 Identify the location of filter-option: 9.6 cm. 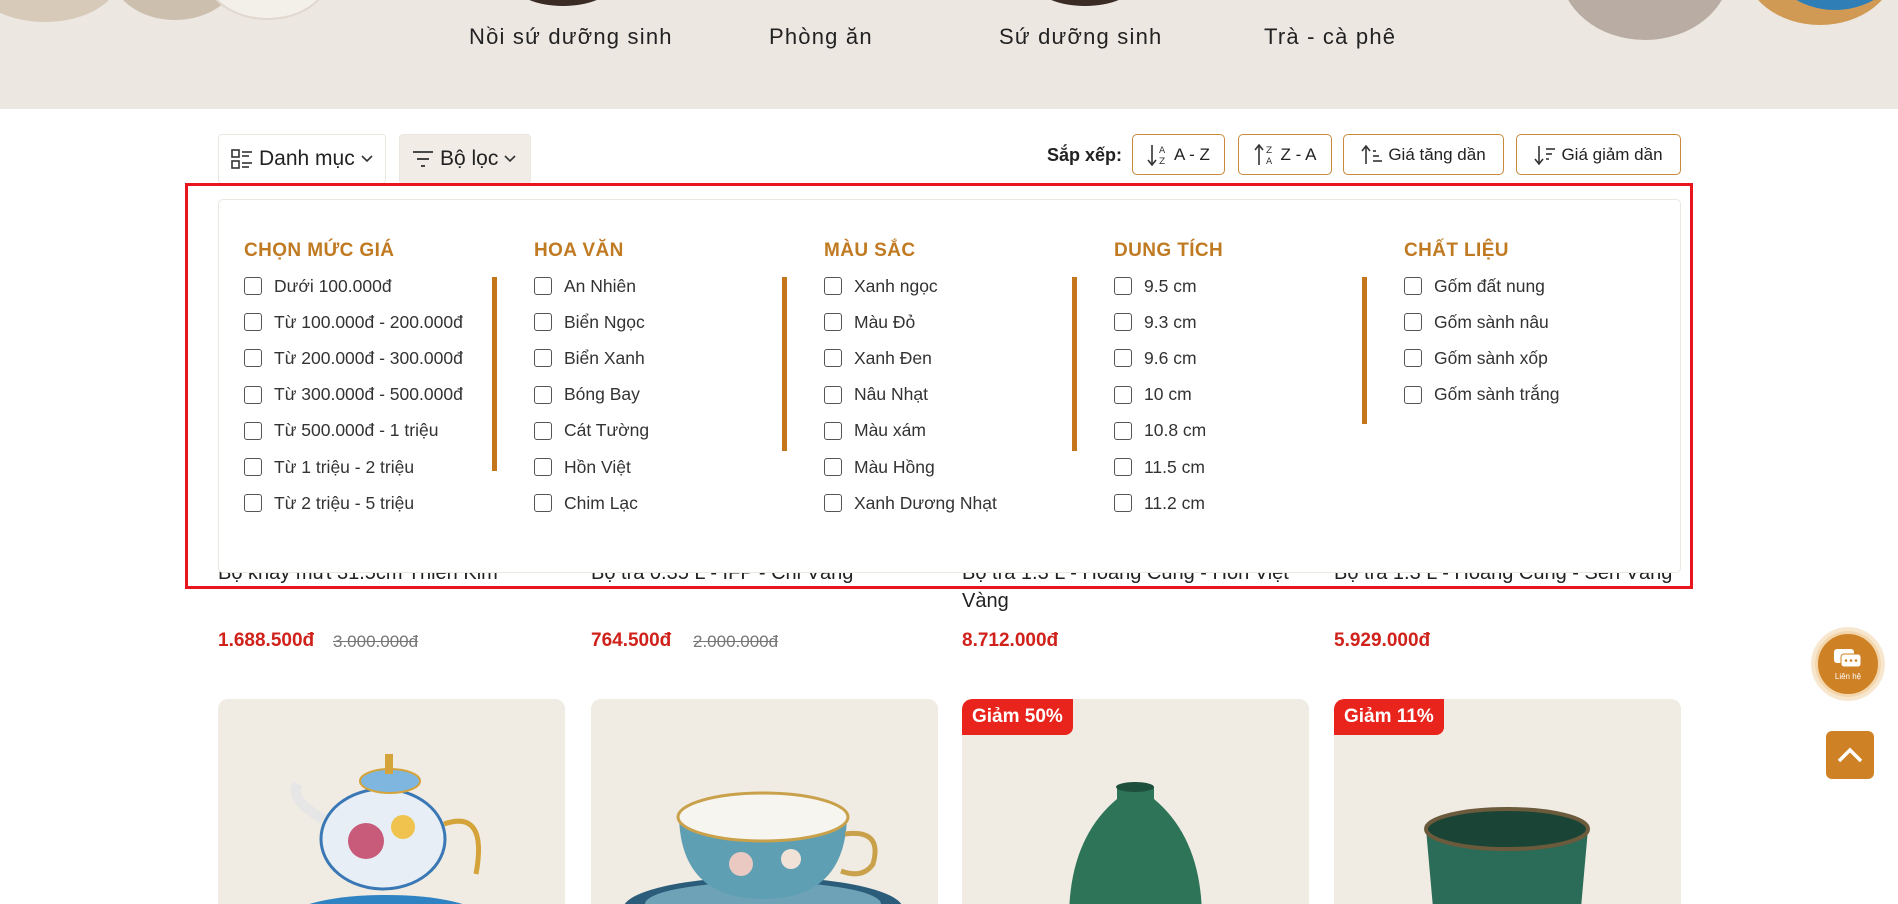
(1168, 358).